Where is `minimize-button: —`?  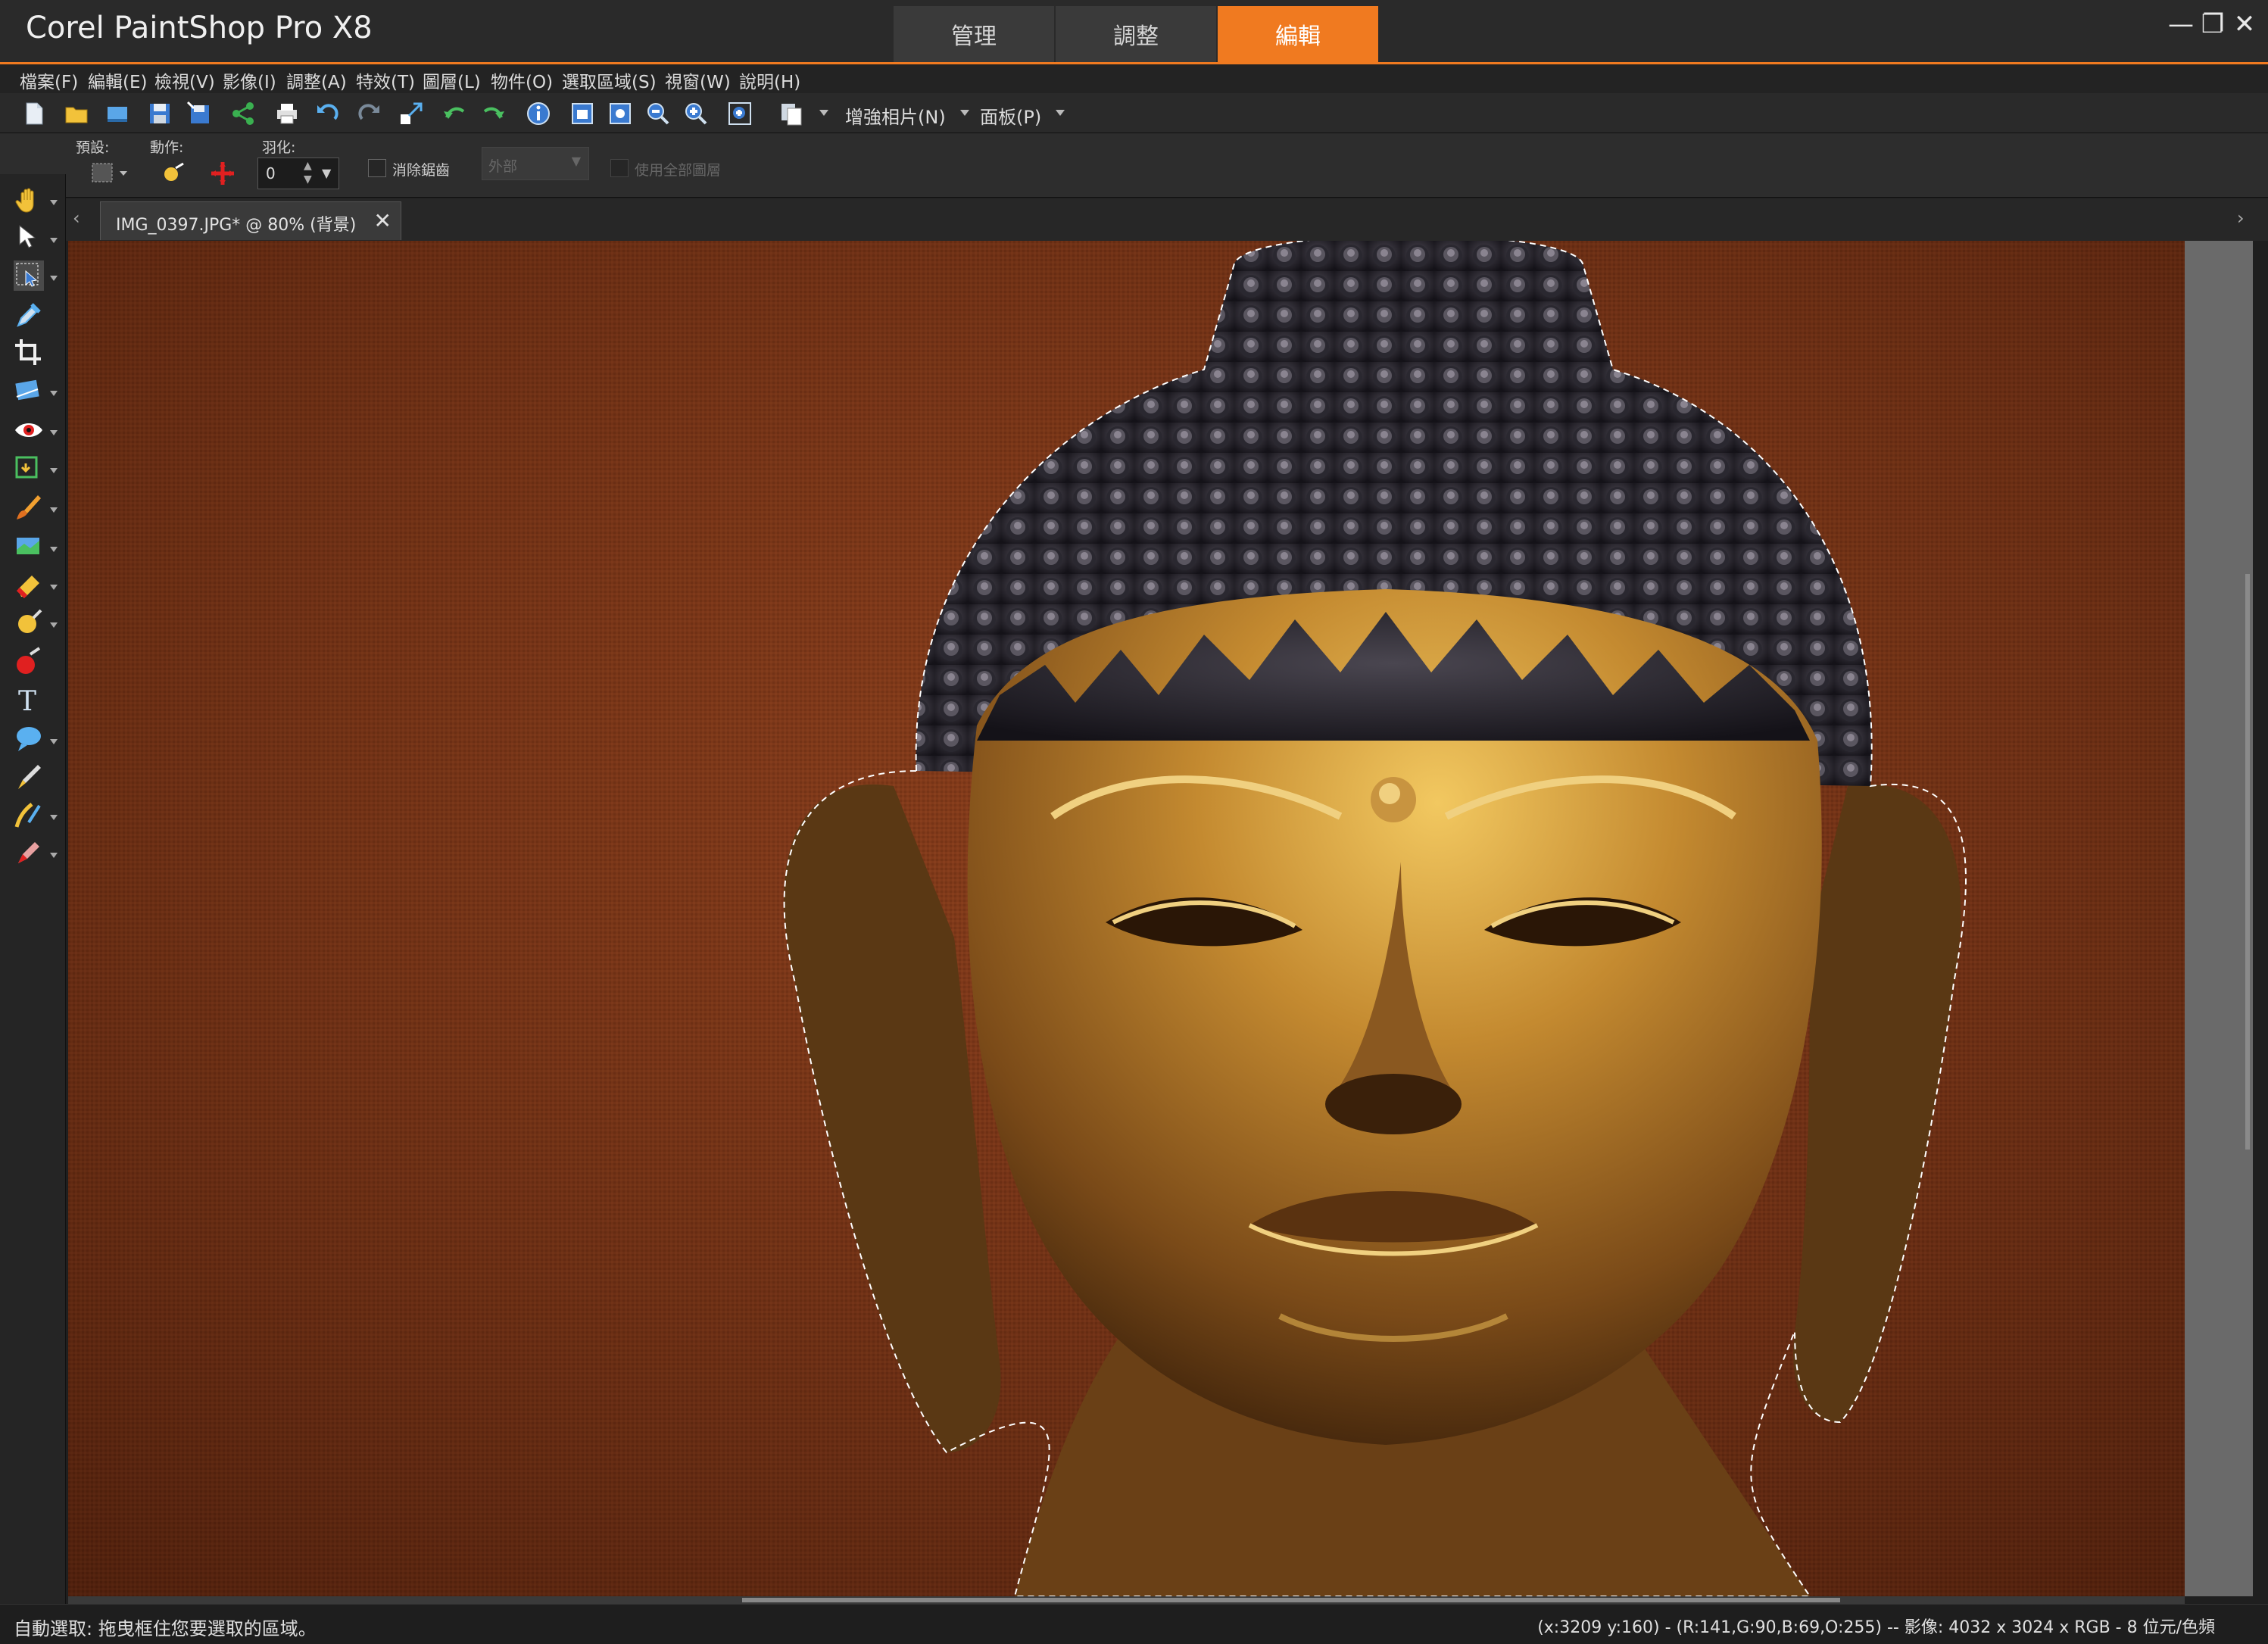 minimize-button: — is located at coordinates (2181, 24).